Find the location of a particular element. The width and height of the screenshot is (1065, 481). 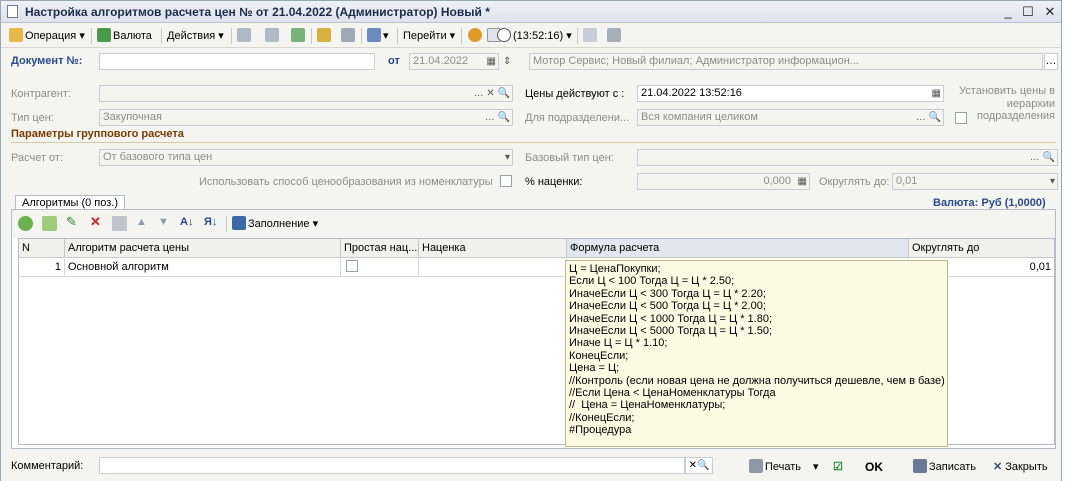

delete-icon: ✕ is located at coordinates (95, 222).